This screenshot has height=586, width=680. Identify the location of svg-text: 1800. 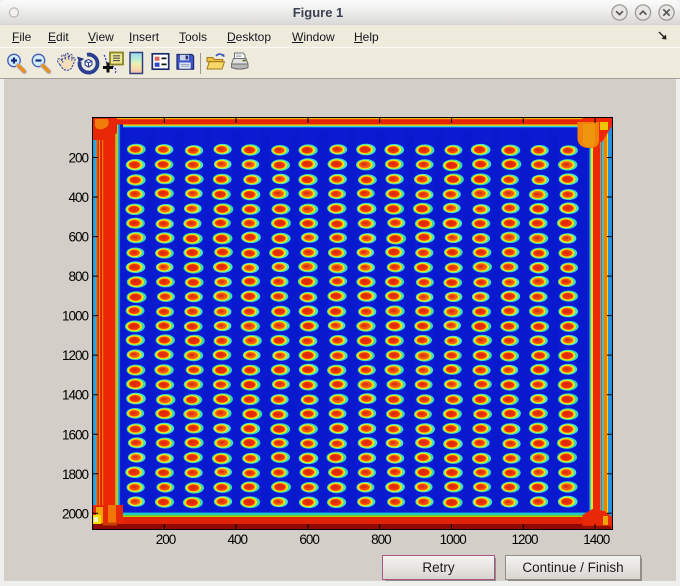
(75, 474).